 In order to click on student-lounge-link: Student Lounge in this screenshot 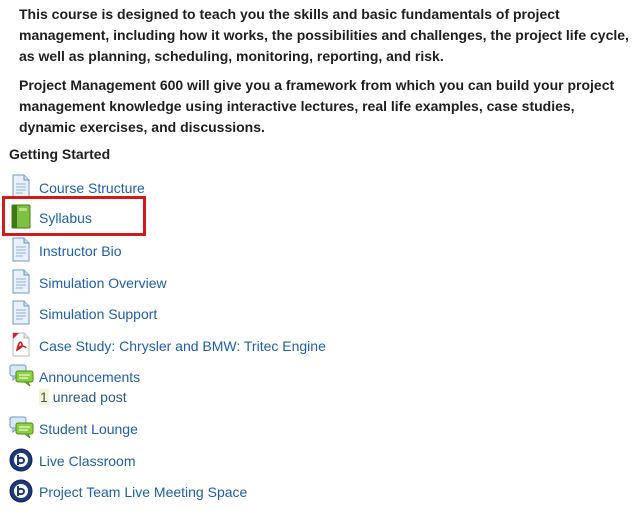, I will do `click(88, 429)`.